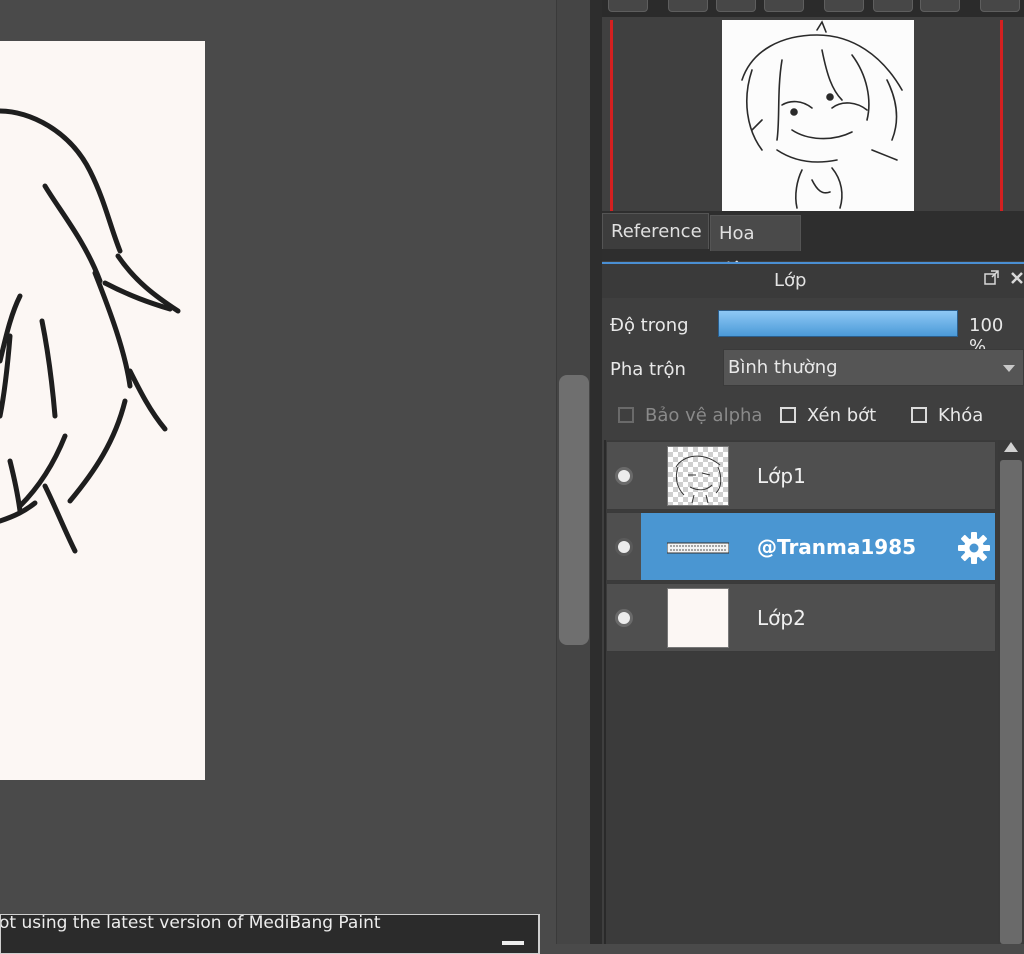  I want to click on layers-panel-title: Lớp, so click(790, 280).